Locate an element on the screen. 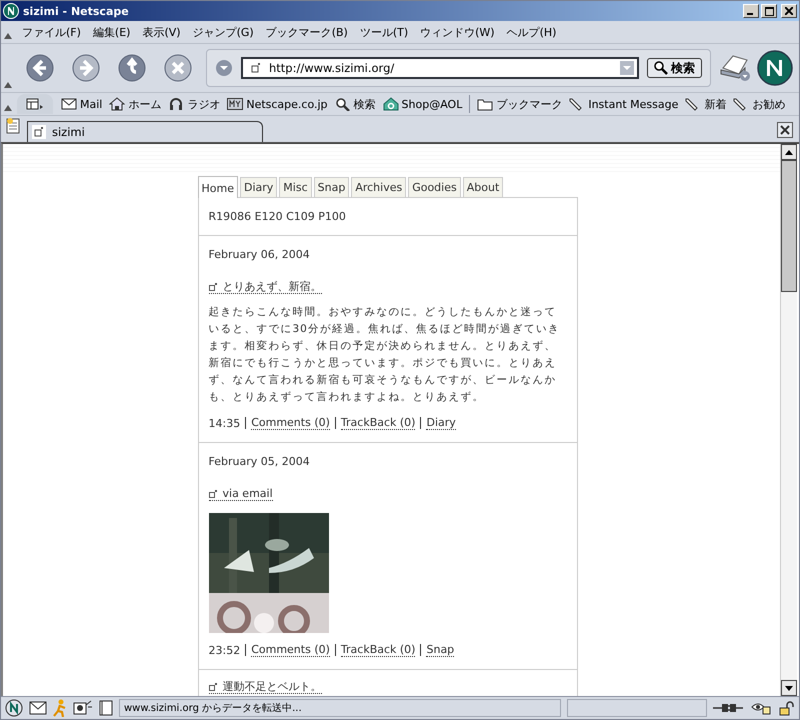 Image resolution: width=800 pixels, height=720 pixels. scroll-thumb is located at coordinates (789, 226).